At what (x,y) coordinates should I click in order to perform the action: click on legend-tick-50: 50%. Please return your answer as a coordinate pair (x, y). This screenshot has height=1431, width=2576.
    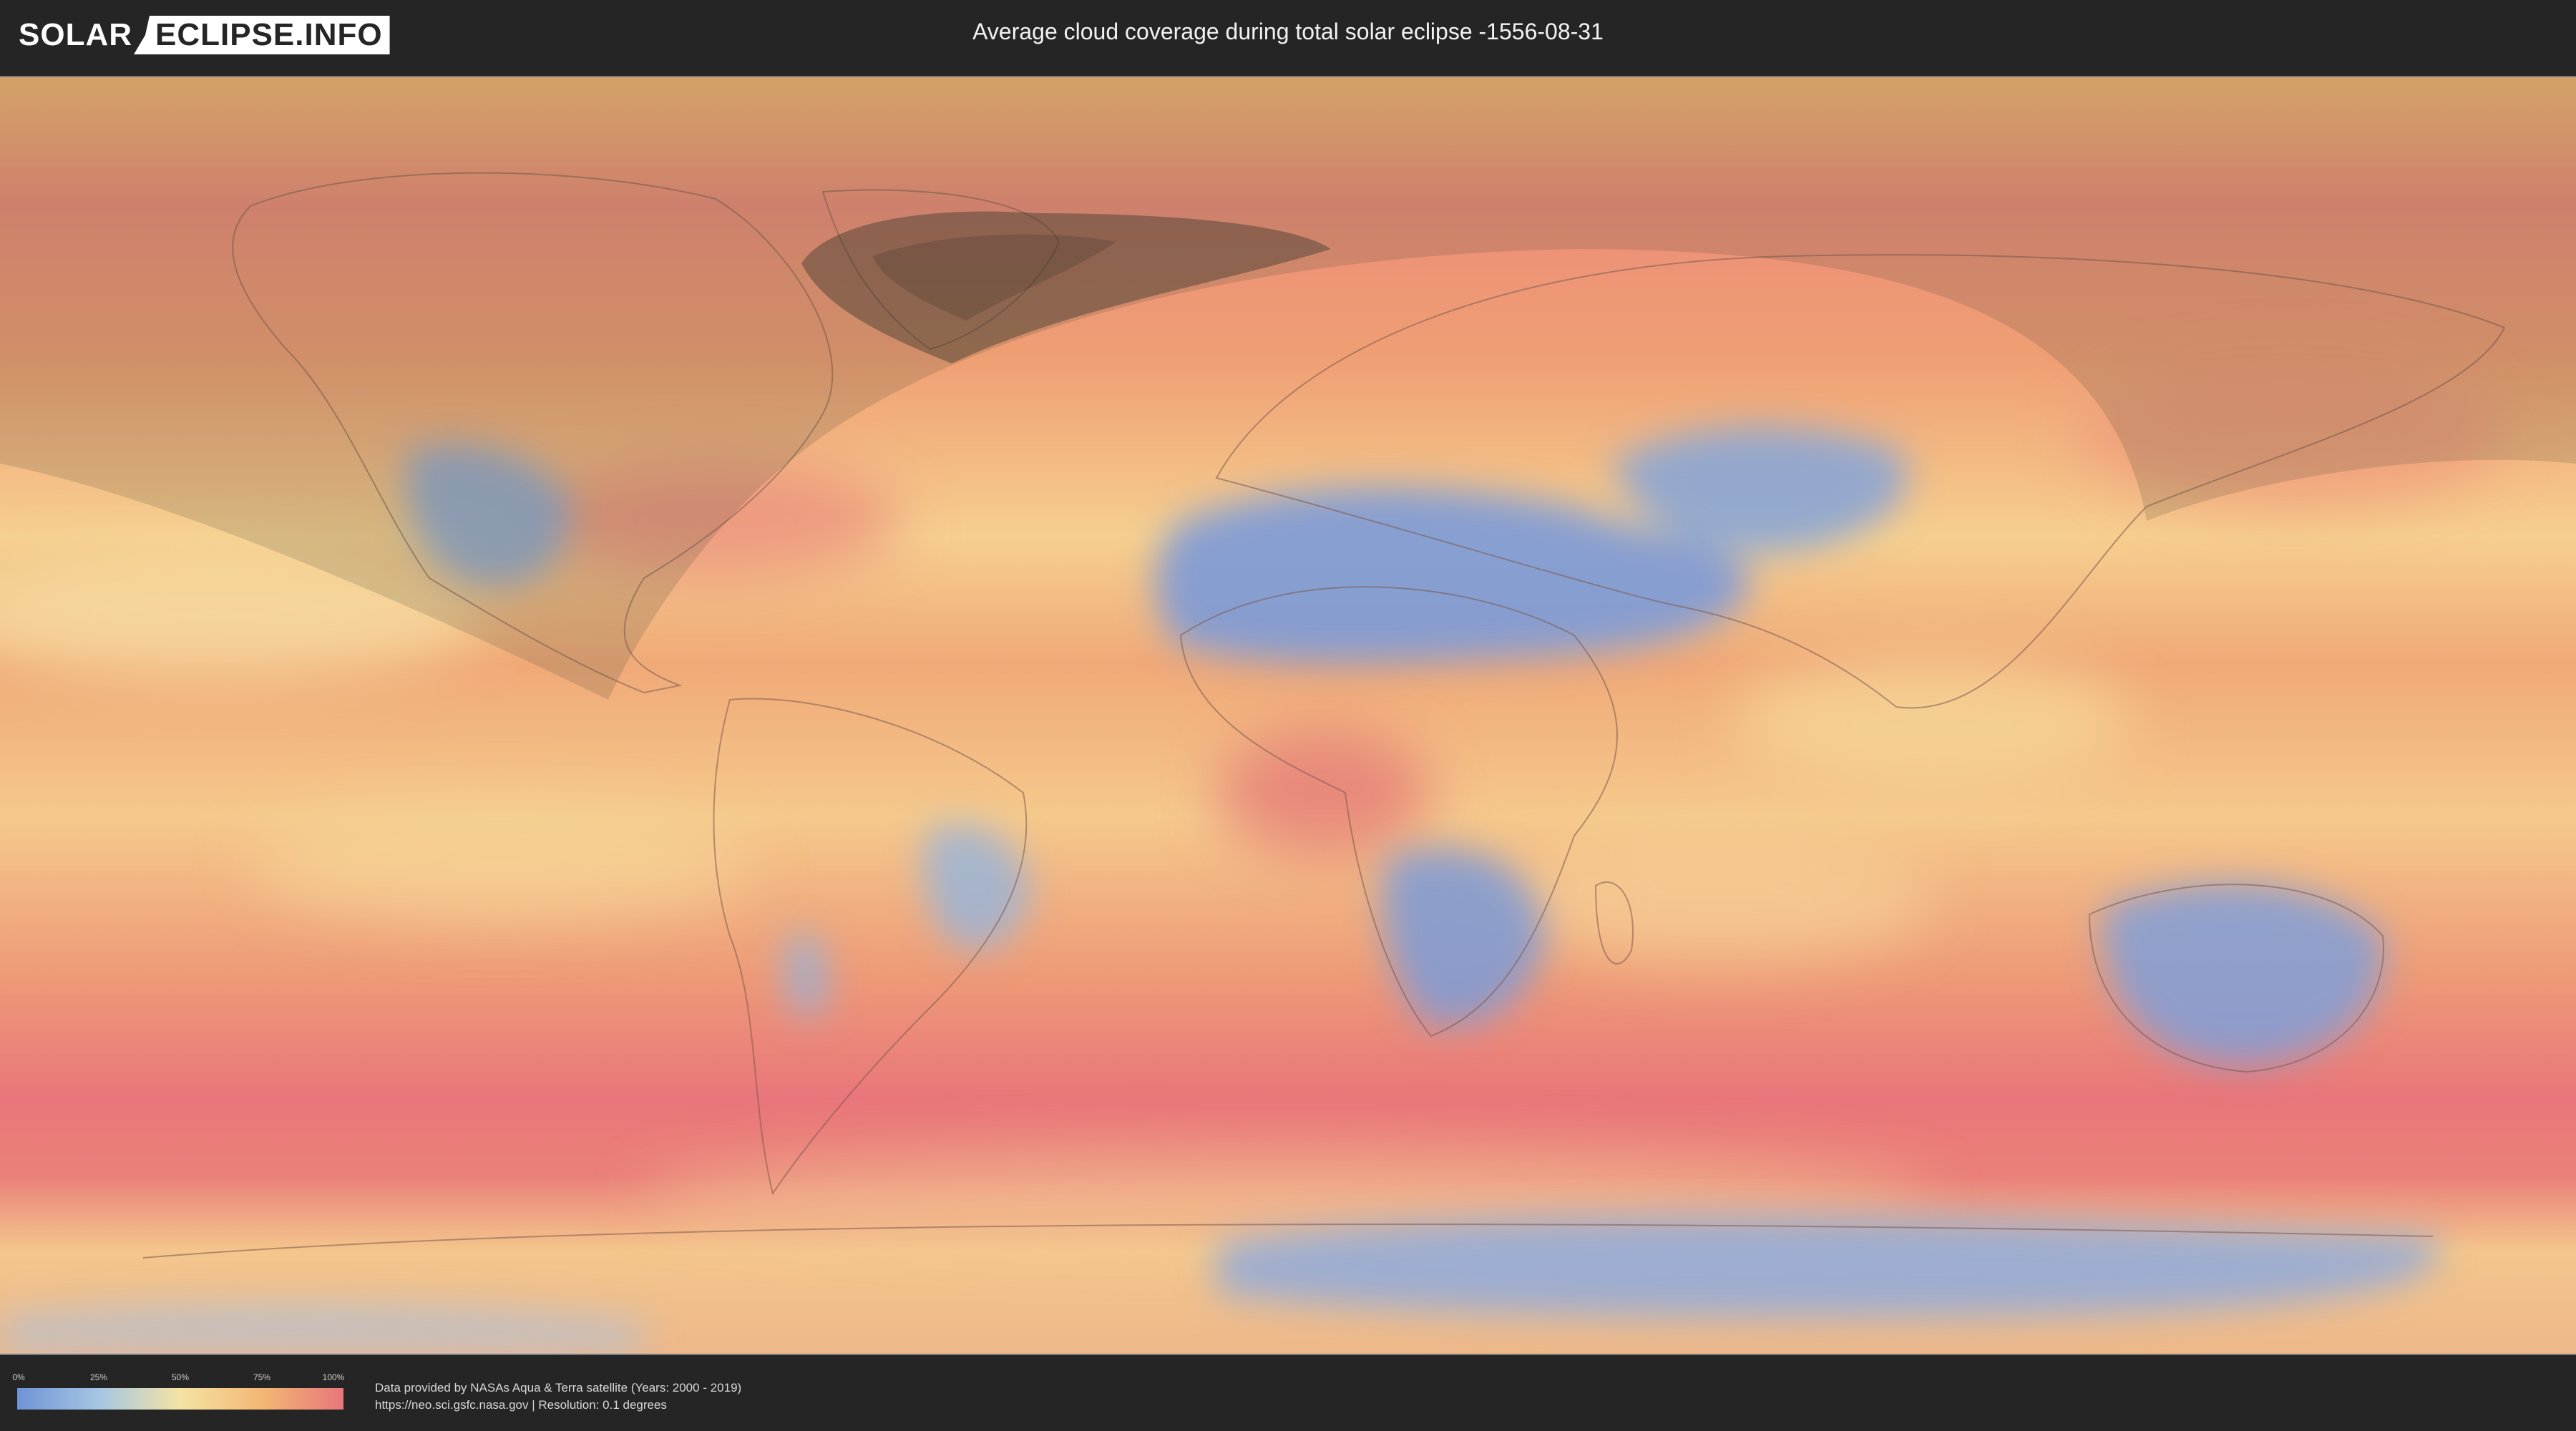
    Looking at the image, I should click on (180, 1377).